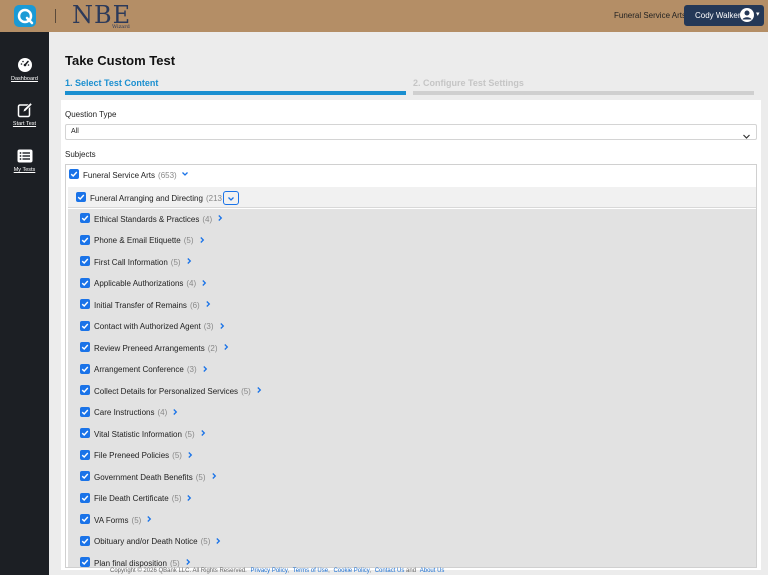 This screenshot has height=575, width=768. I want to click on tree-topic-item: File Preneed Policies (5), so click(137, 457).